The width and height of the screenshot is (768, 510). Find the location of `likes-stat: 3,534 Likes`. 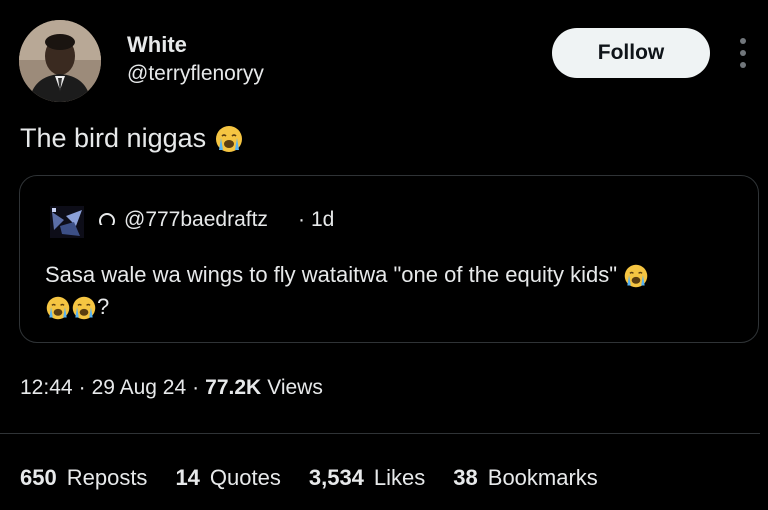

likes-stat: 3,534 Likes is located at coordinates (367, 478).